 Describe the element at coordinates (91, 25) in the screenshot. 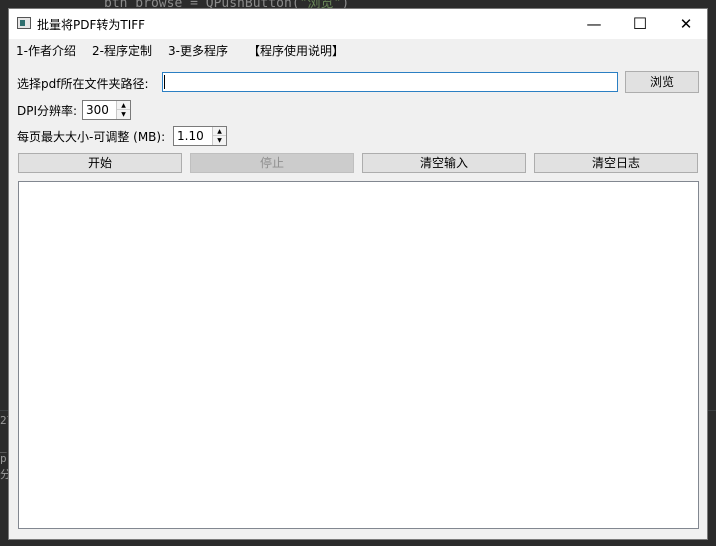

I see `window-title: 批量将PDF转为TIFF` at that location.